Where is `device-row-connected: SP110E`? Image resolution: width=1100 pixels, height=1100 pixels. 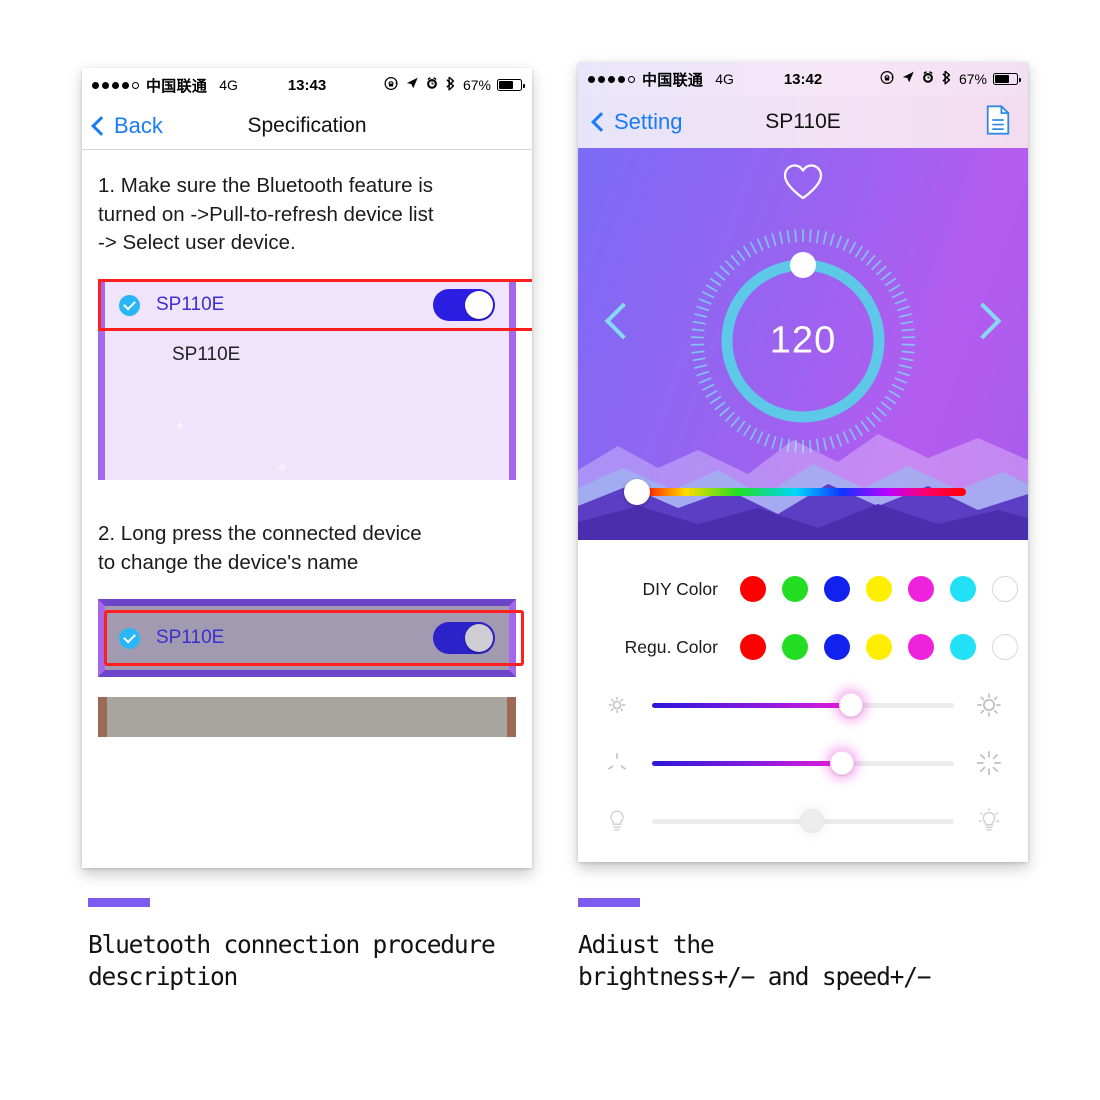 device-row-connected: SP110E is located at coordinates (307, 305).